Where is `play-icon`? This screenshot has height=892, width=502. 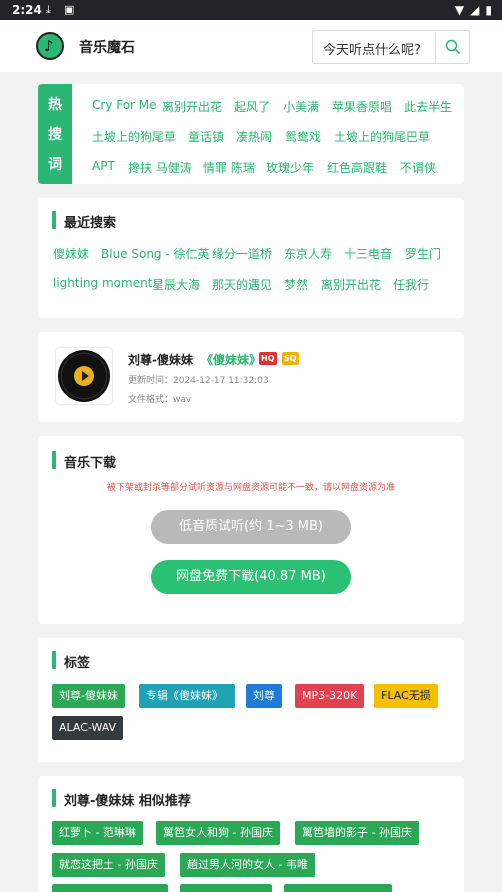
play-icon is located at coordinates (84, 376).